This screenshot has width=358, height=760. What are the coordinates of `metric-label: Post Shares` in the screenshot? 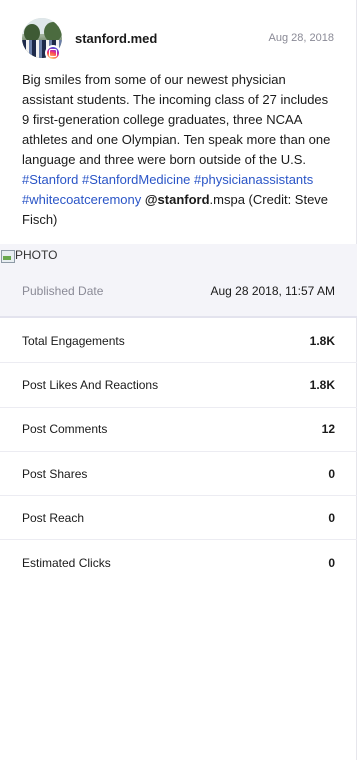 It's located at (55, 473).